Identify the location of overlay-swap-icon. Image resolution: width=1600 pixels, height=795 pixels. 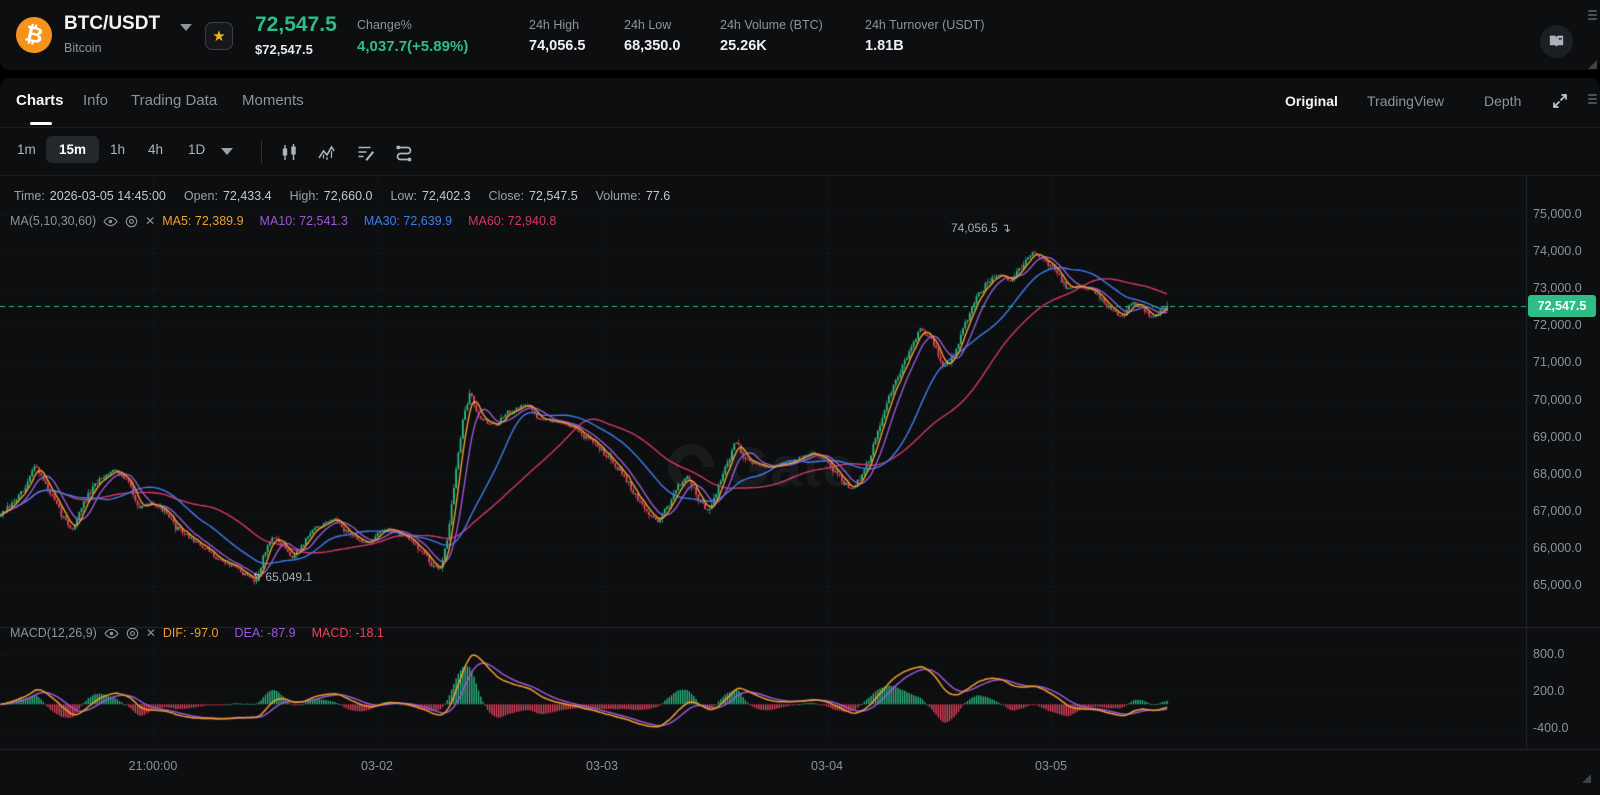
(404, 153).